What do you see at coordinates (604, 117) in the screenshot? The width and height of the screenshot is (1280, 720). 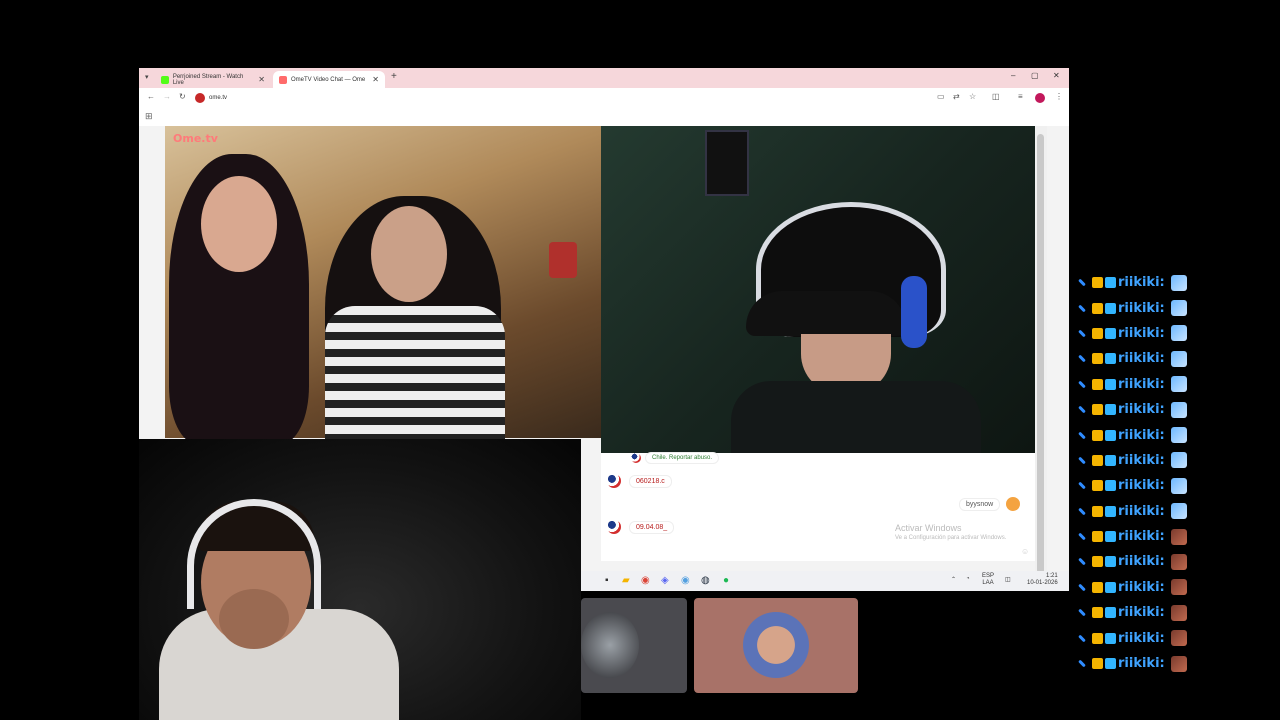 I see `bookmarks-bar: ⊞` at bounding box center [604, 117].